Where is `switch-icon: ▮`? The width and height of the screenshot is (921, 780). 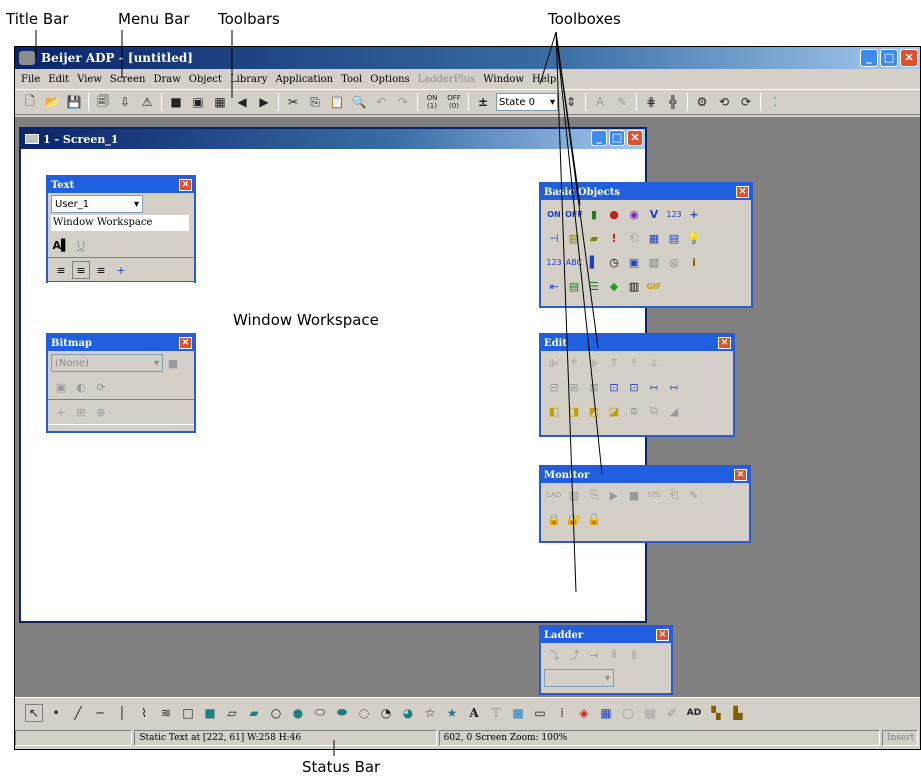
switch-icon: ▮ is located at coordinates (594, 214).